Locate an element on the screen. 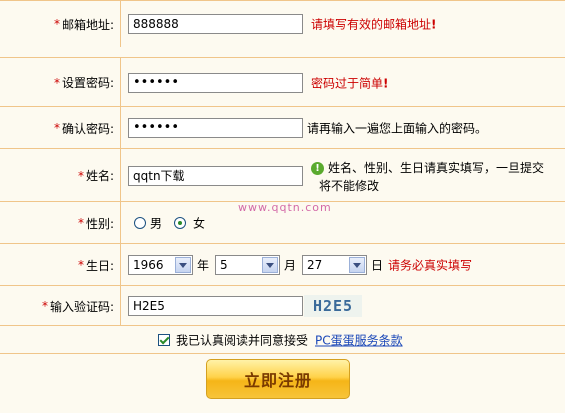  confirm-password-row: *确认密码: 请再输入一遍您上面输入的密码。 is located at coordinates (282, 127).